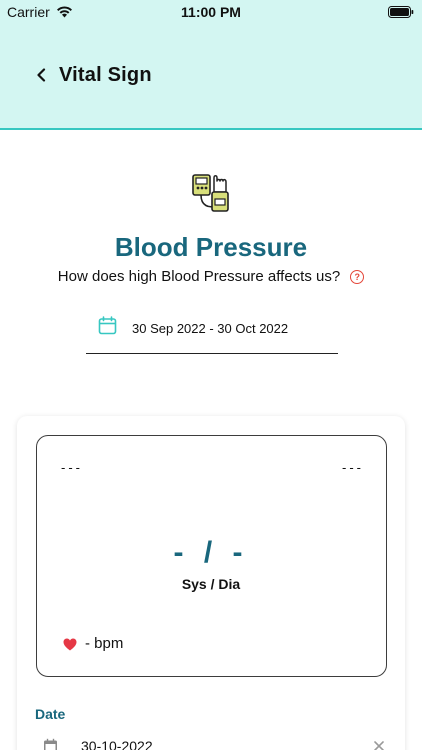 The width and height of the screenshot is (422, 750). What do you see at coordinates (211, 77) in the screenshot?
I see `app-header: Vital Sign` at bounding box center [211, 77].